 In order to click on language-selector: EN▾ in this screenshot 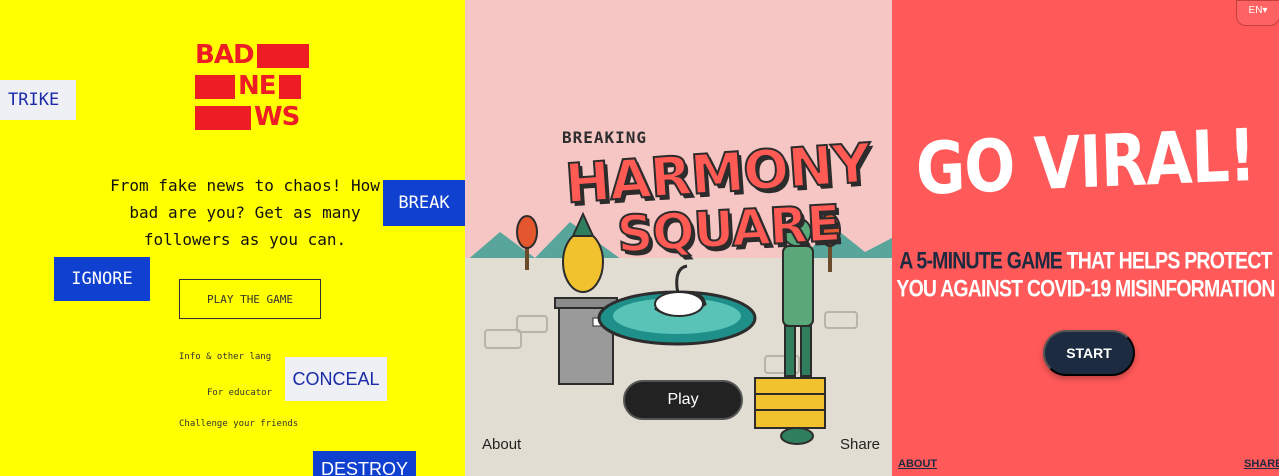, I will do `click(1257, 13)`.